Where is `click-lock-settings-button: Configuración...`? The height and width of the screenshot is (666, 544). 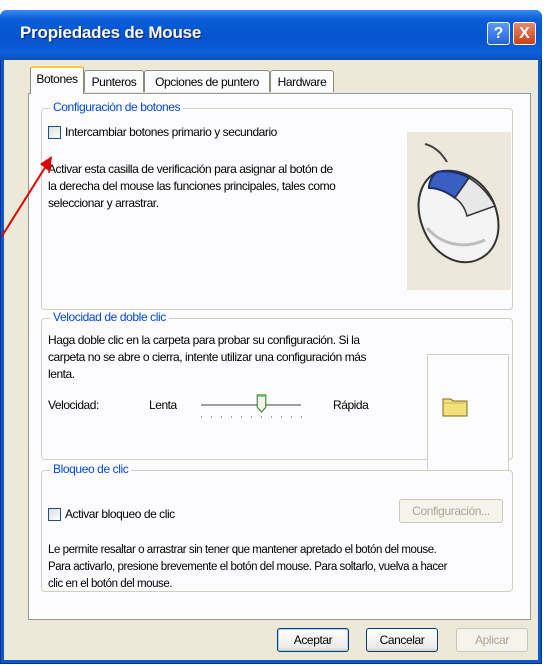
click-lock-settings-button: Configuración... is located at coordinates (451, 511).